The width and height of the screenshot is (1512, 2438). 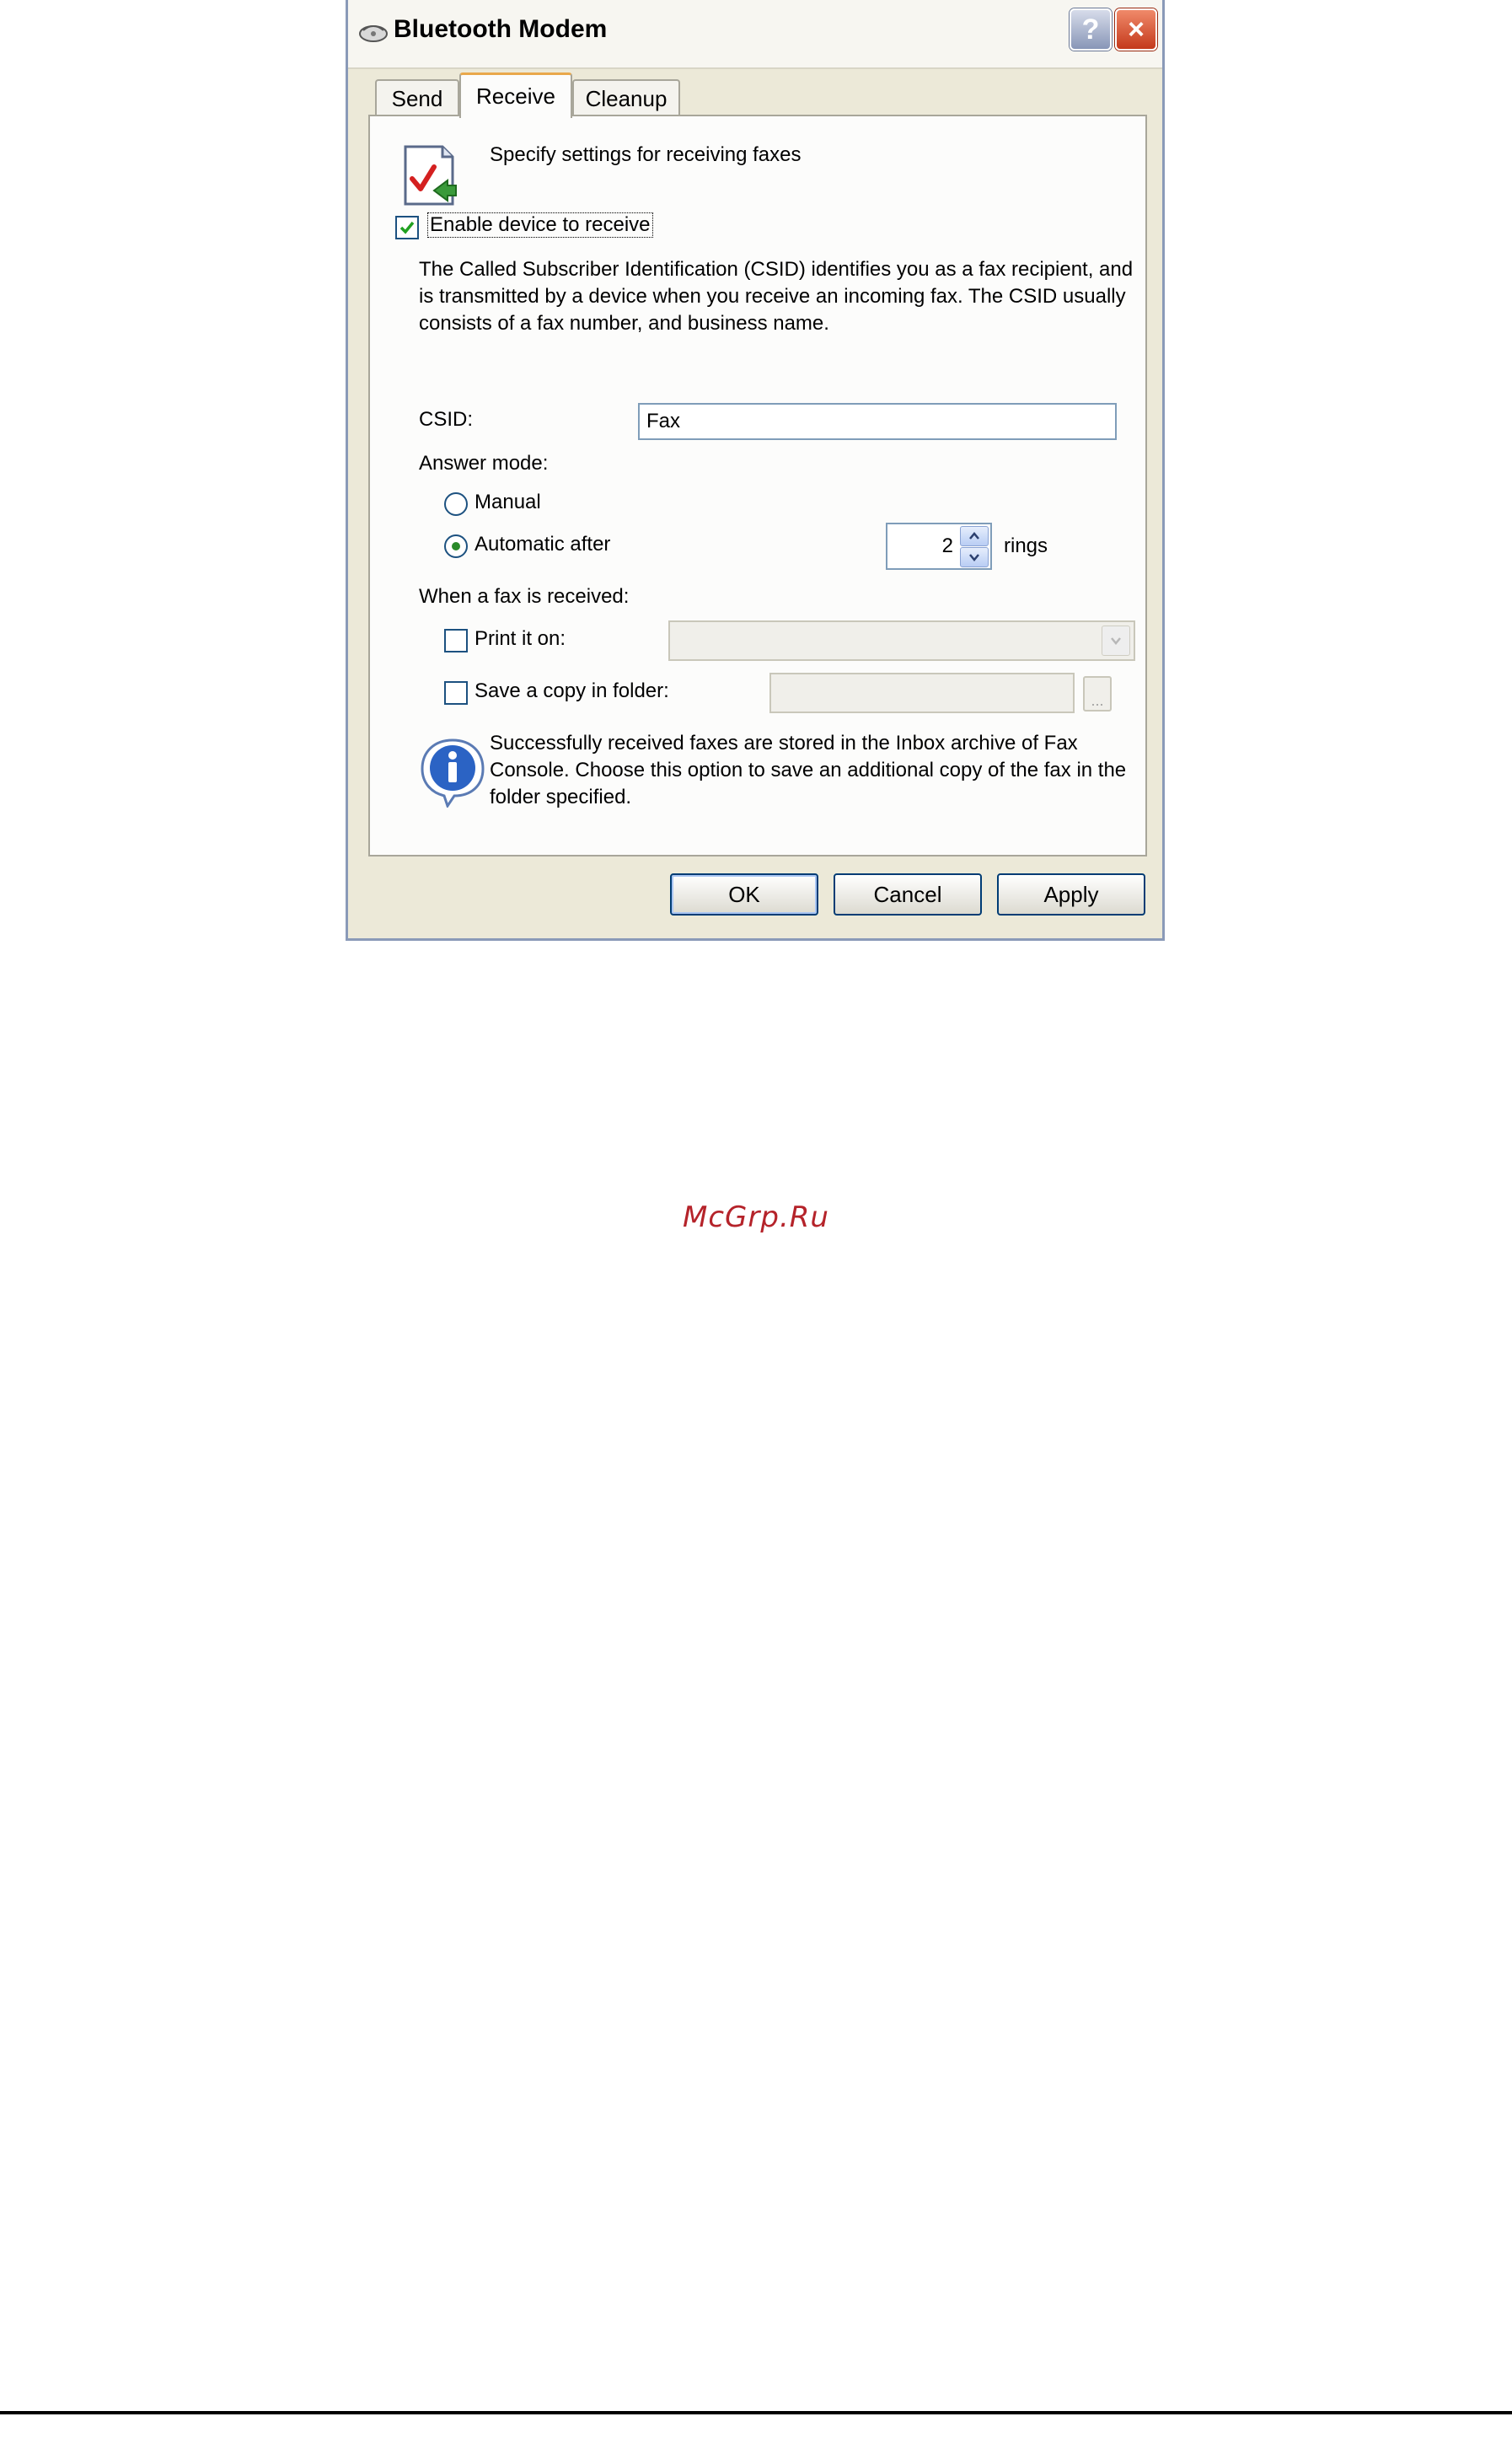 I want to click on save-copy-checkbox, so click(x=456, y=693).